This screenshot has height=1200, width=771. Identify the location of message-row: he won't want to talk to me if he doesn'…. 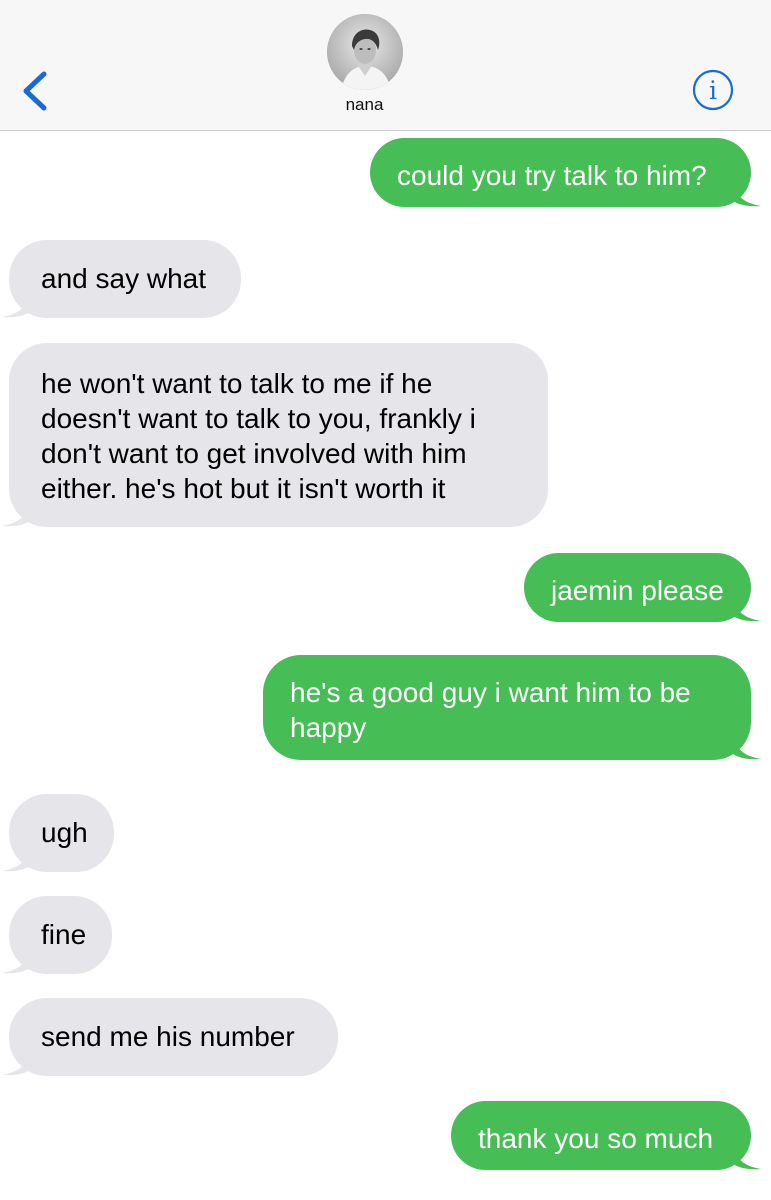
(275, 435).